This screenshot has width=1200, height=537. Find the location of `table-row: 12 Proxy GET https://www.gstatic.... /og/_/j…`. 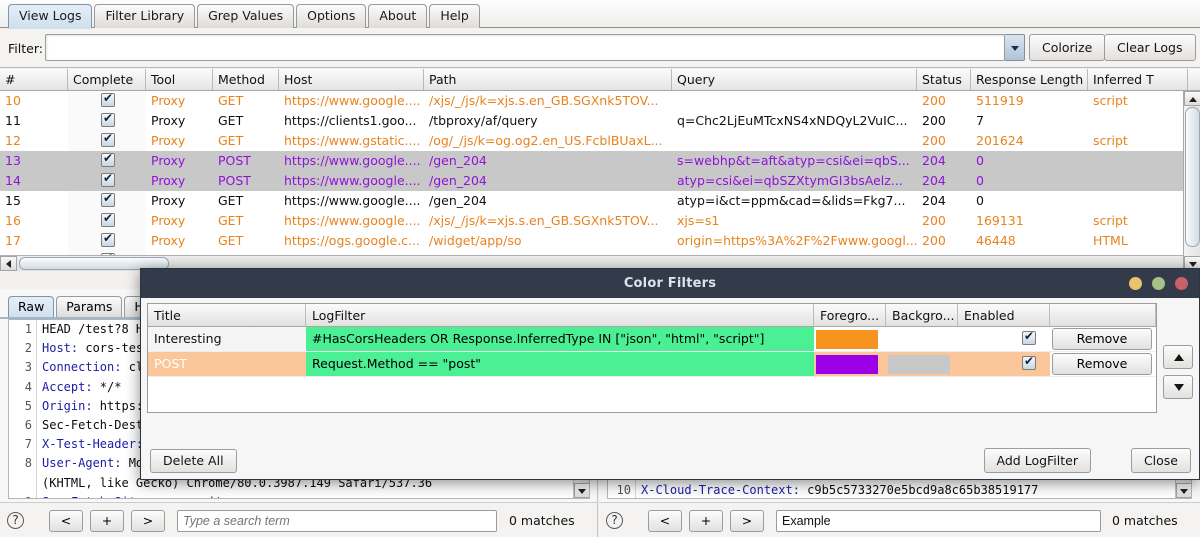

table-row: 12 Proxy GET https://www.gstatic.... /og/_/j… is located at coordinates (600, 141).